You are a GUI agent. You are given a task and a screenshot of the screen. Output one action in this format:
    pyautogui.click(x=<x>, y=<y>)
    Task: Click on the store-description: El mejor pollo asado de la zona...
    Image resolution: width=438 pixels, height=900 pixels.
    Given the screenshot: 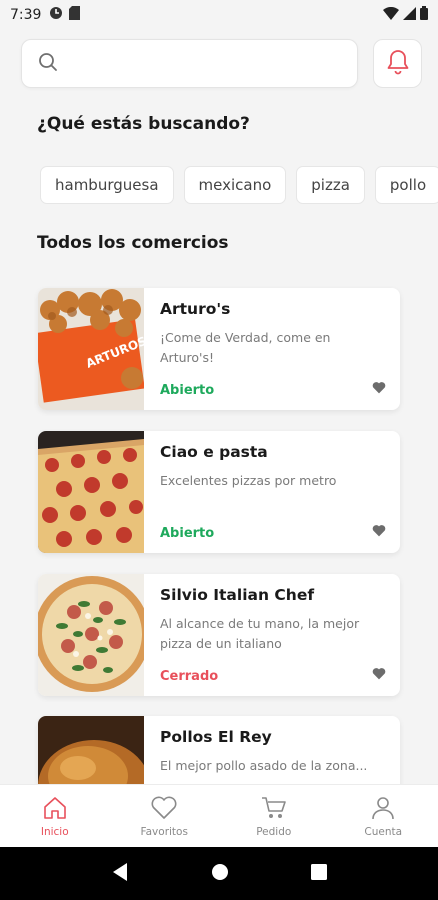 What is the action you would take?
    pyautogui.click(x=264, y=765)
    